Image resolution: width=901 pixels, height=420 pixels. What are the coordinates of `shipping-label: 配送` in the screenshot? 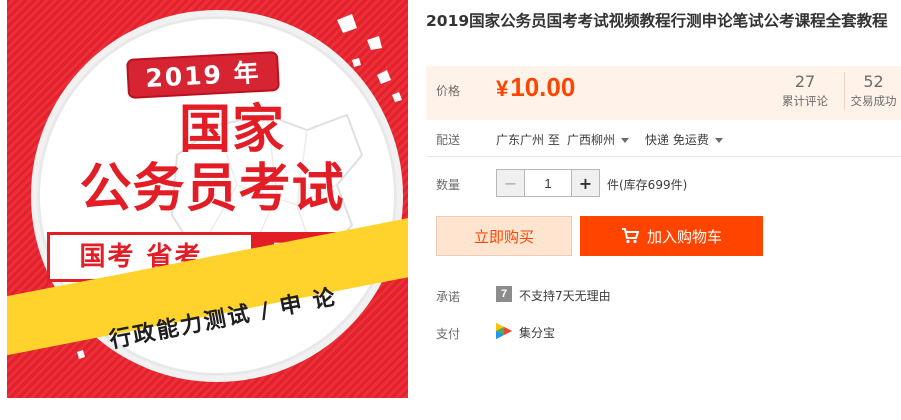 It's located at (448, 140).